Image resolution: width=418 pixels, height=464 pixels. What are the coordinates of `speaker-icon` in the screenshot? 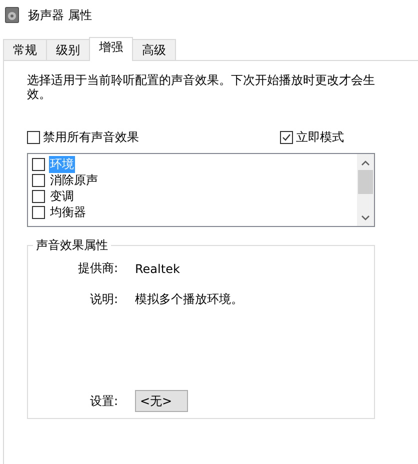 It's located at (12, 15).